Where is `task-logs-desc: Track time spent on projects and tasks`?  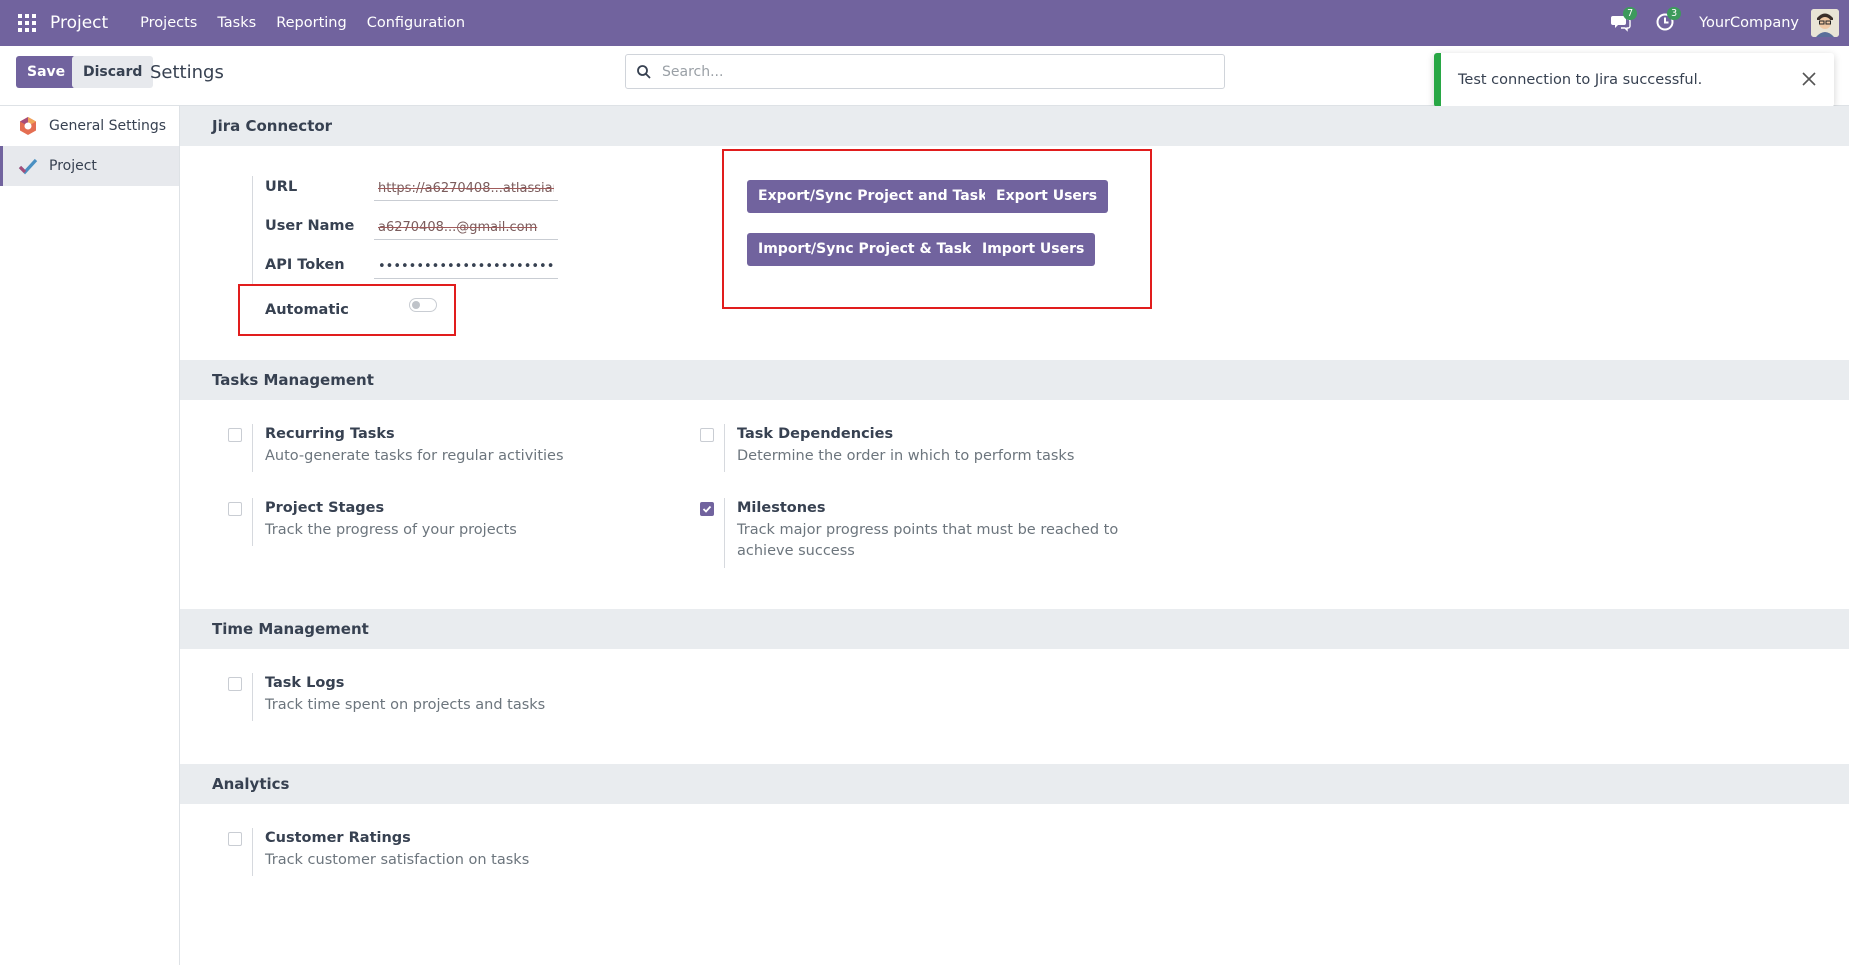 task-logs-desc: Track time spent on projects and tasks is located at coordinates (405, 705).